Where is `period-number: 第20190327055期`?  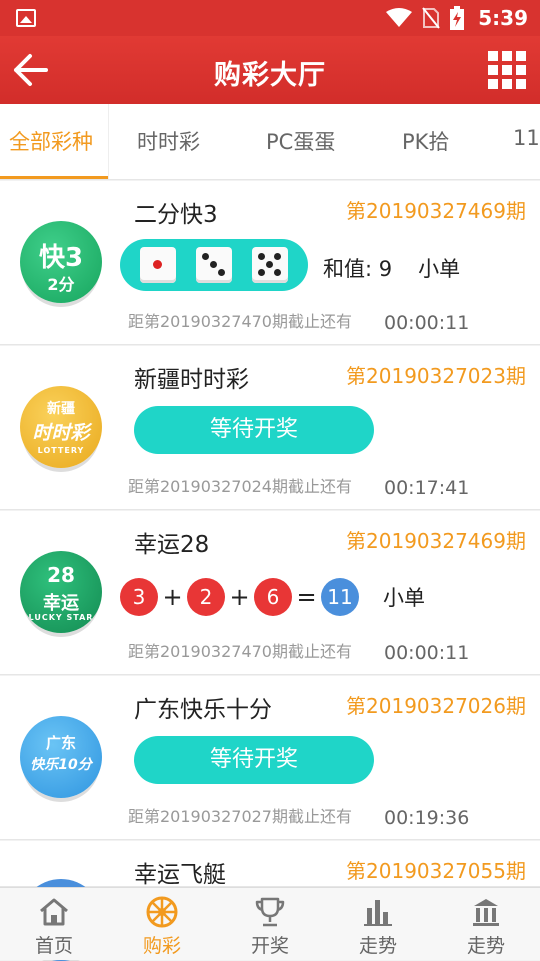
period-number: 第20190327055期 is located at coordinates (436, 869).